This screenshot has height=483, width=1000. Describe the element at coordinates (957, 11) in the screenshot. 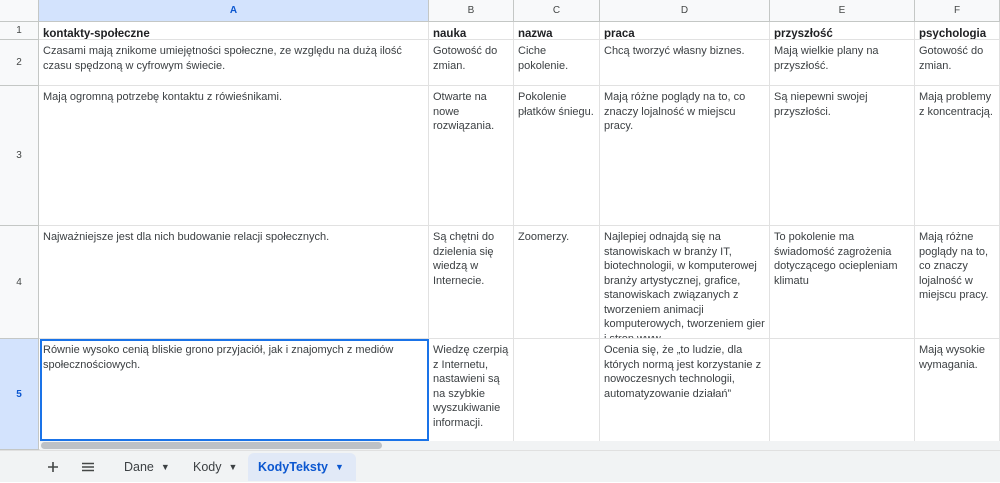

I see `column-header-f: F` at that location.